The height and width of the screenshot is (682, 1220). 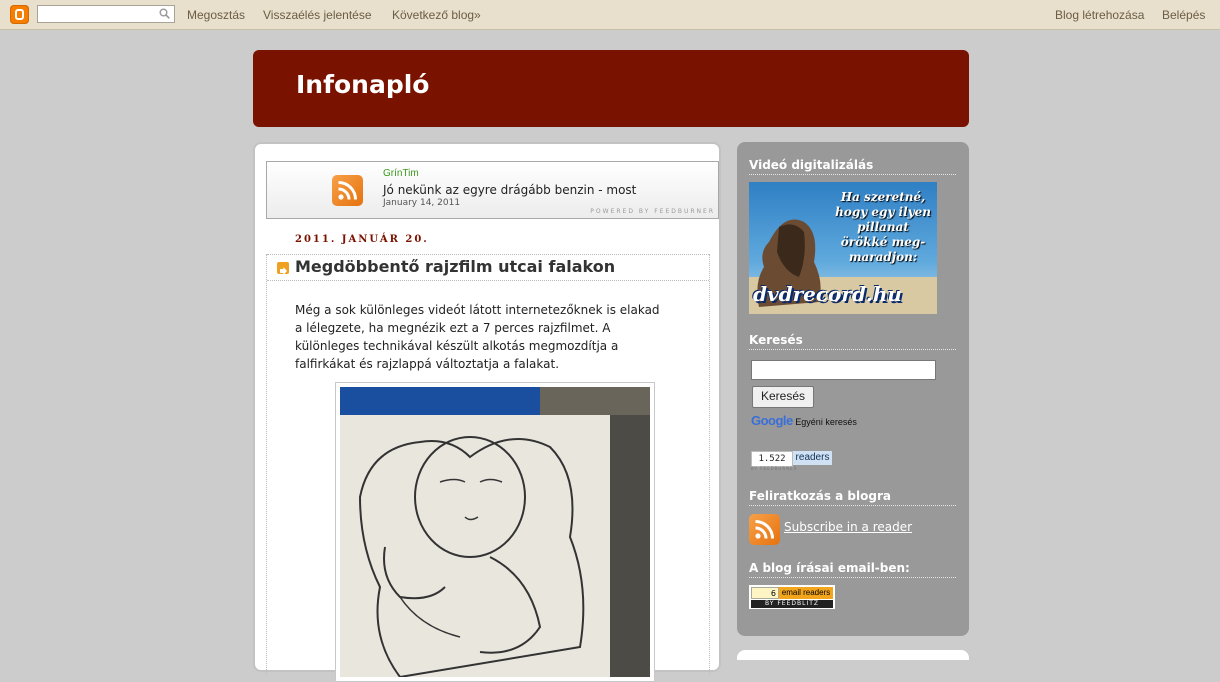 What do you see at coordinates (652, 211) in the screenshot?
I see `powered-by-feedburner: POWERED BY FEEDBURNER` at bounding box center [652, 211].